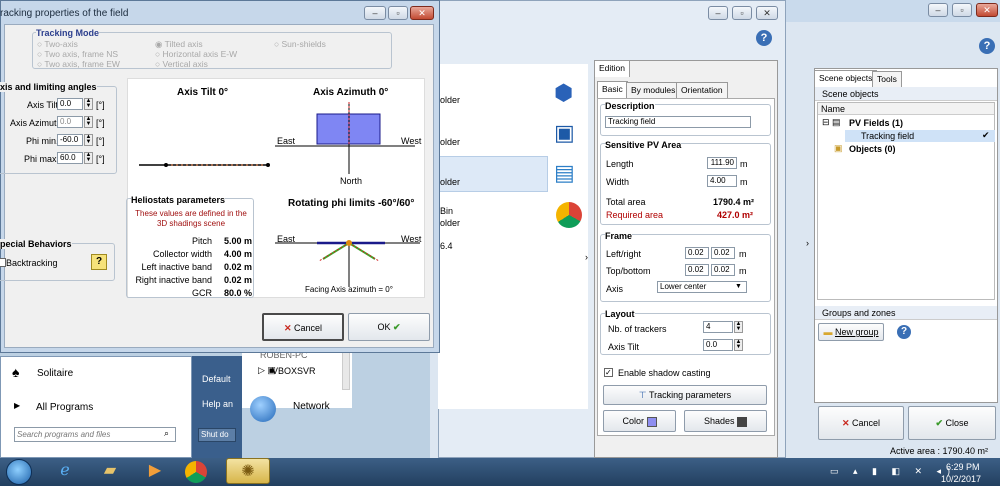  I want to click on shades-button: Shades, so click(725, 421).